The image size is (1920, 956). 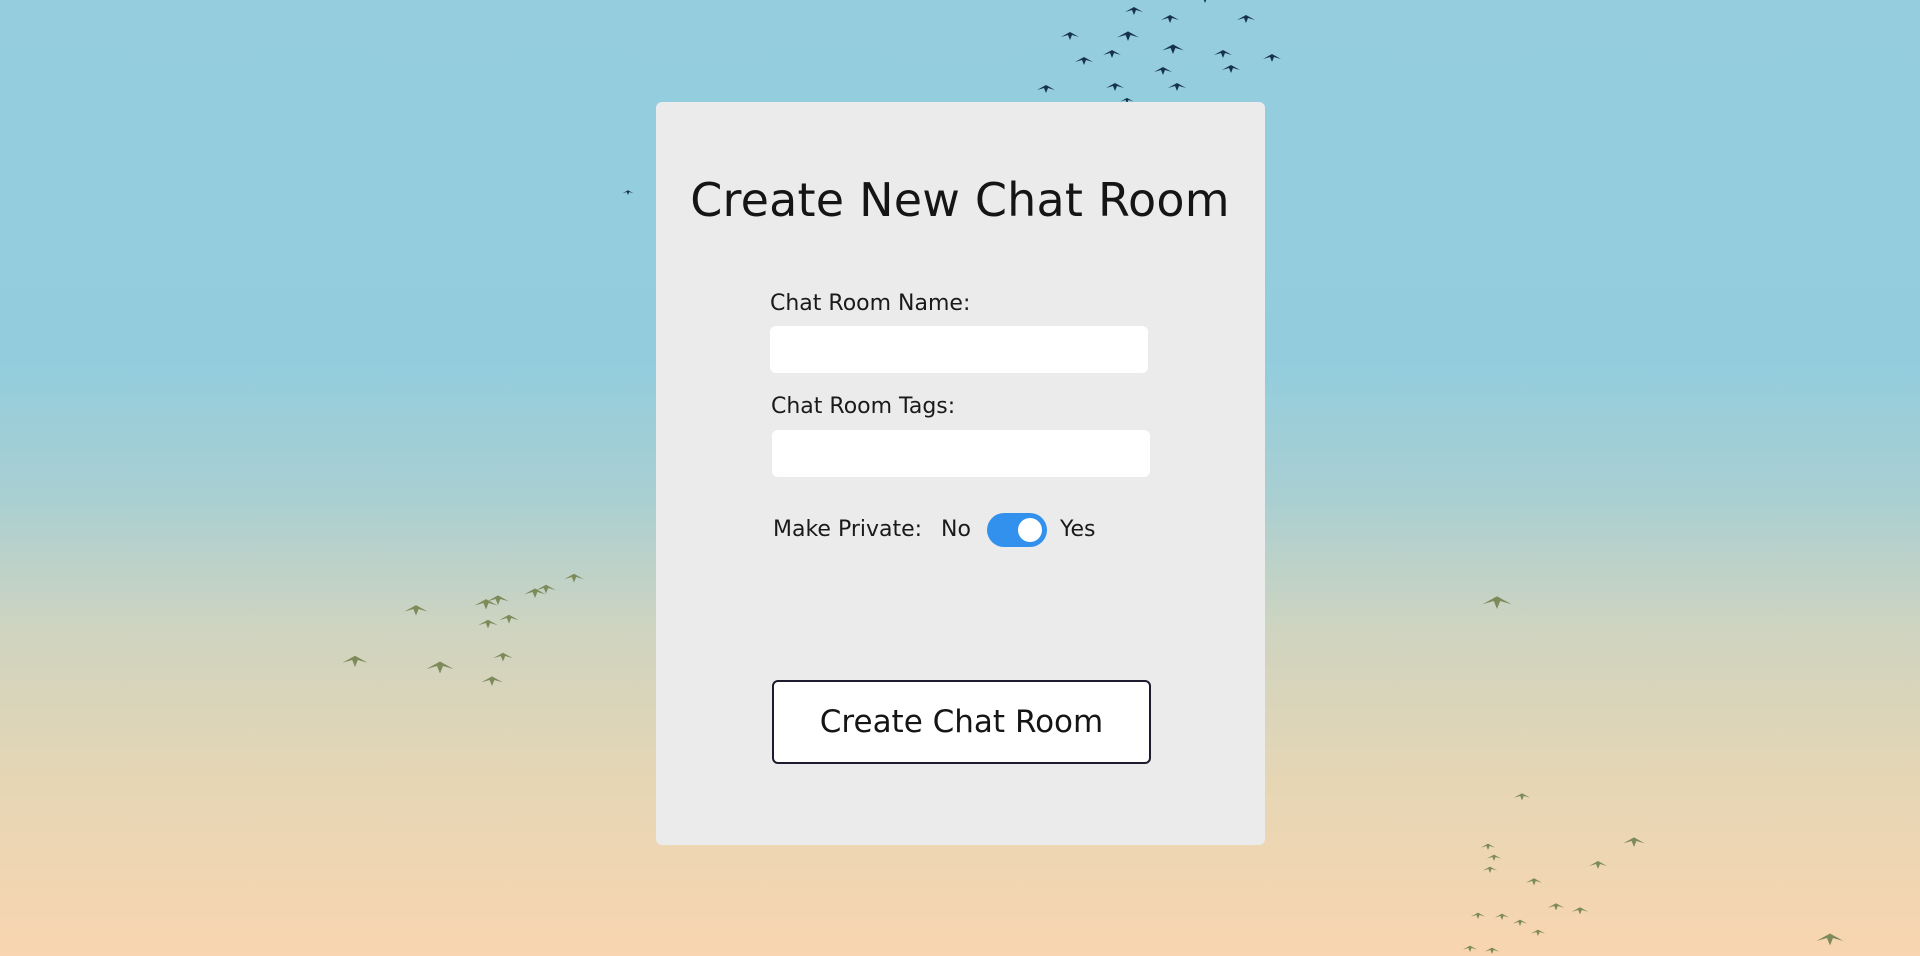 What do you see at coordinates (961, 722) in the screenshot?
I see `create-chat-room-button: Create Chat Room` at bounding box center [961, 722].